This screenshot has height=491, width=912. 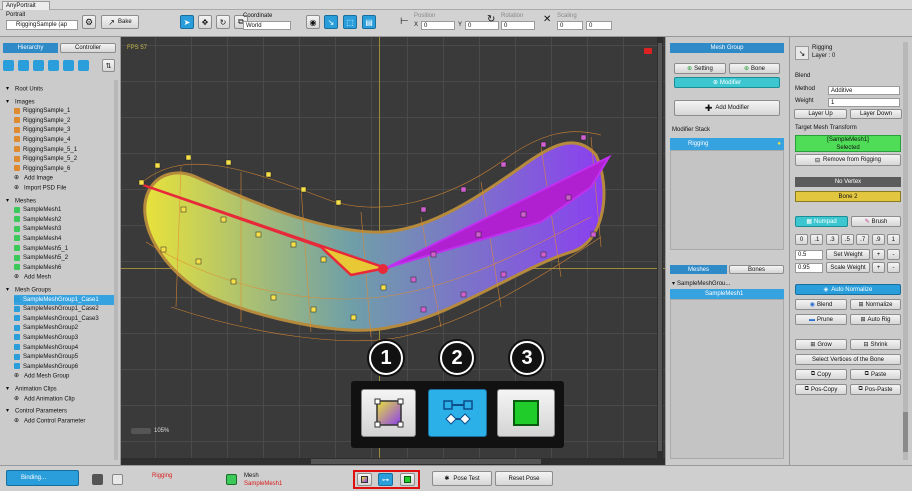 What do you see at coordinates (97, 479) in the screenshot?
I see `lock-icon` at bounding box center [97, 479].